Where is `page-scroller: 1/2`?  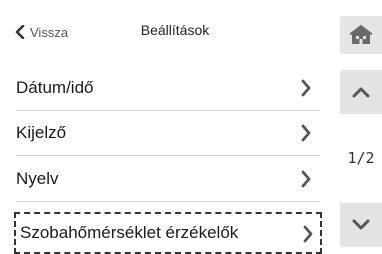
page-scroller: 1/2 is located at coordinates (356, 158).